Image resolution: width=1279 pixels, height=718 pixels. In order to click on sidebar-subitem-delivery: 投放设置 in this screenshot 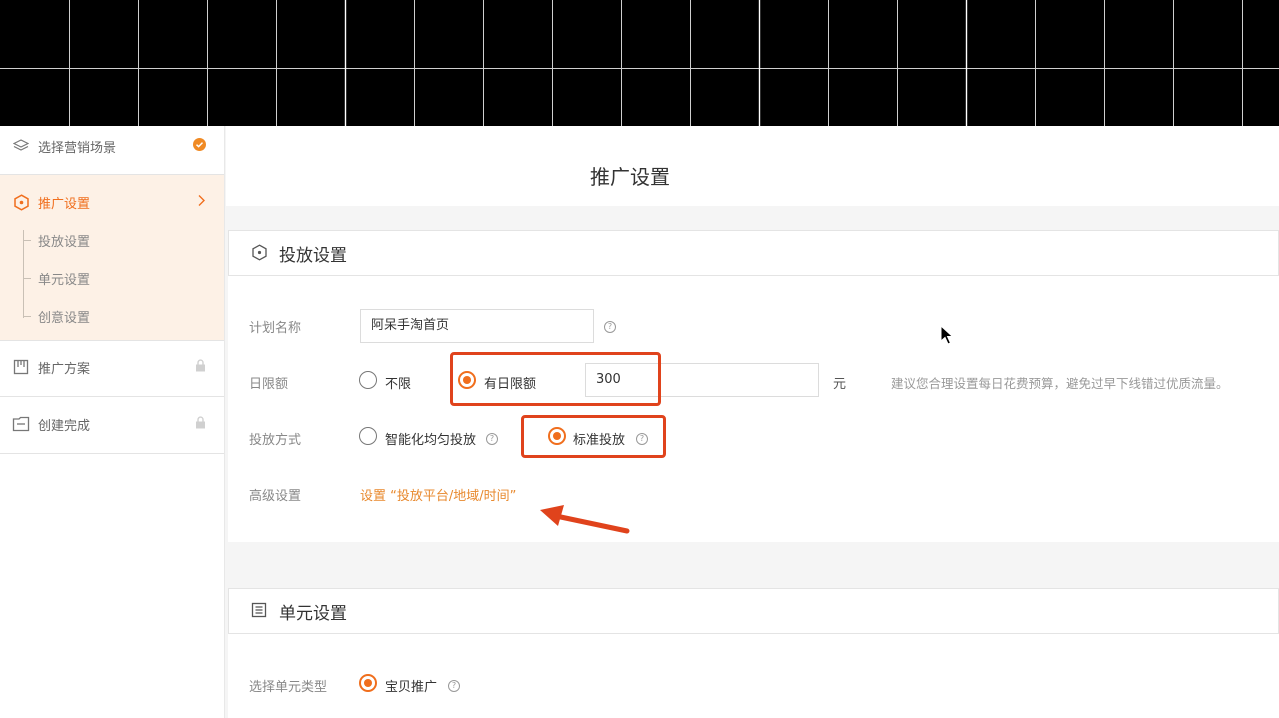, I will do `click(64, 240)`.